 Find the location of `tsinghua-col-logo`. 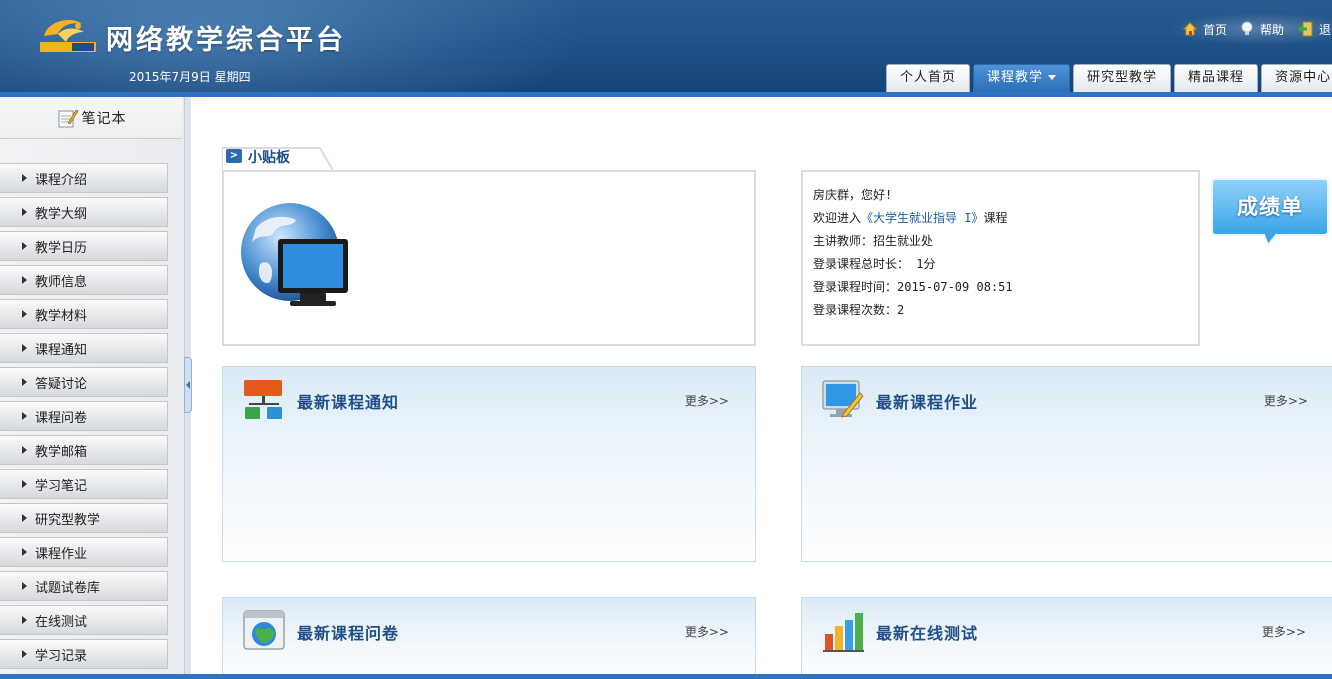

tsinghua-col-logo is located at coordinates (68, 34).